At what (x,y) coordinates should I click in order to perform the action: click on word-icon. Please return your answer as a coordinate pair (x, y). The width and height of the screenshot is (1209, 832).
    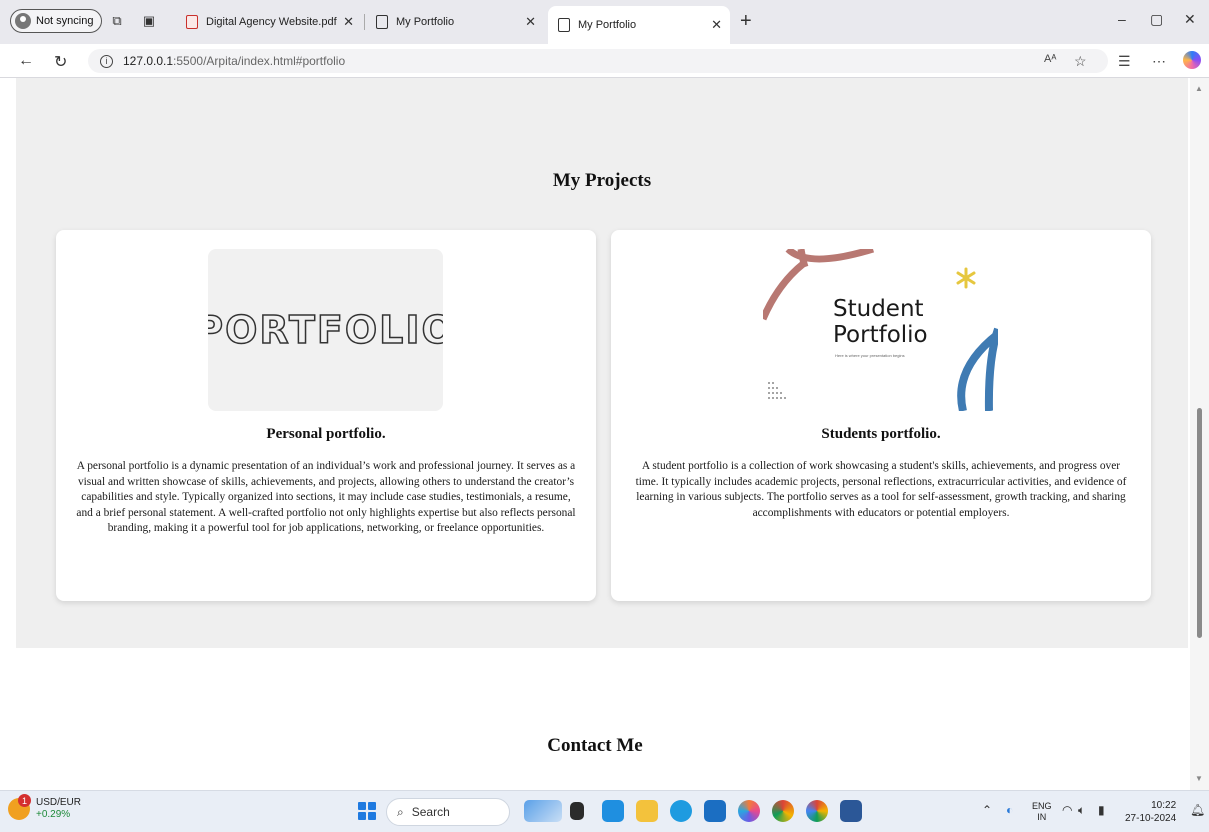
    Looking at the image, I should click on (851, 811).